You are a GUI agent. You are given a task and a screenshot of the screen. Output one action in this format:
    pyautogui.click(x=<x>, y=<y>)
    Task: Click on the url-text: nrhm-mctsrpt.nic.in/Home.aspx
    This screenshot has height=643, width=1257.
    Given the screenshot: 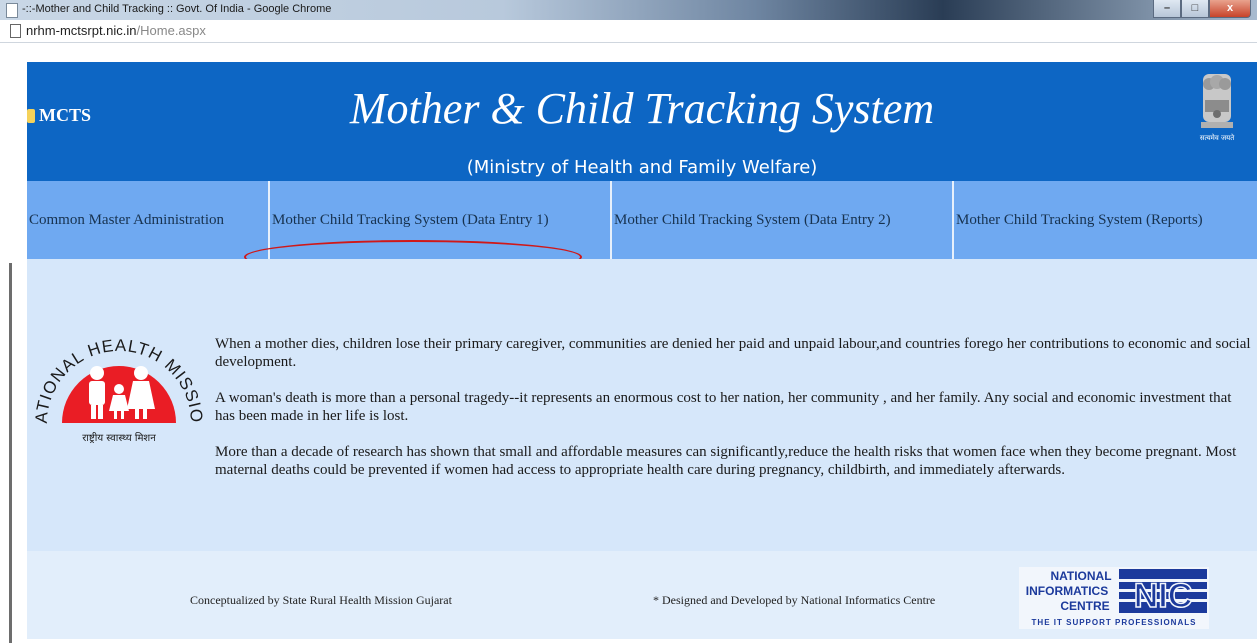 What is the action you would take?
    pyautogui.click(x=116, y=30)
    